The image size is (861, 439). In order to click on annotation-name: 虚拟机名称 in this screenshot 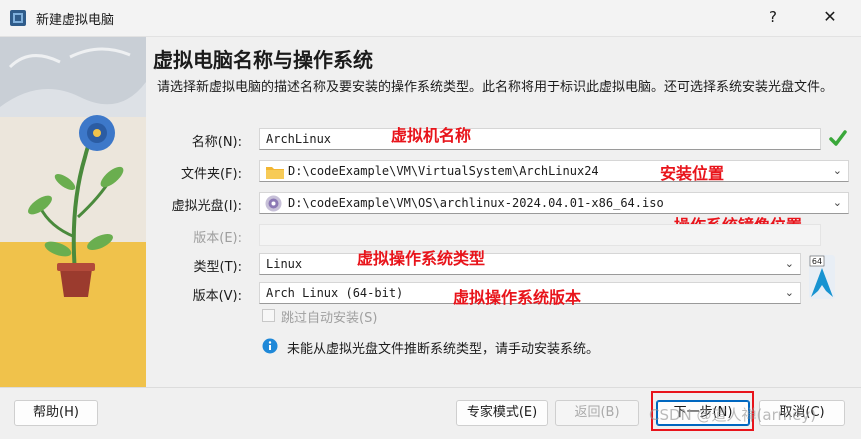, I will do `click(431, 135)`.